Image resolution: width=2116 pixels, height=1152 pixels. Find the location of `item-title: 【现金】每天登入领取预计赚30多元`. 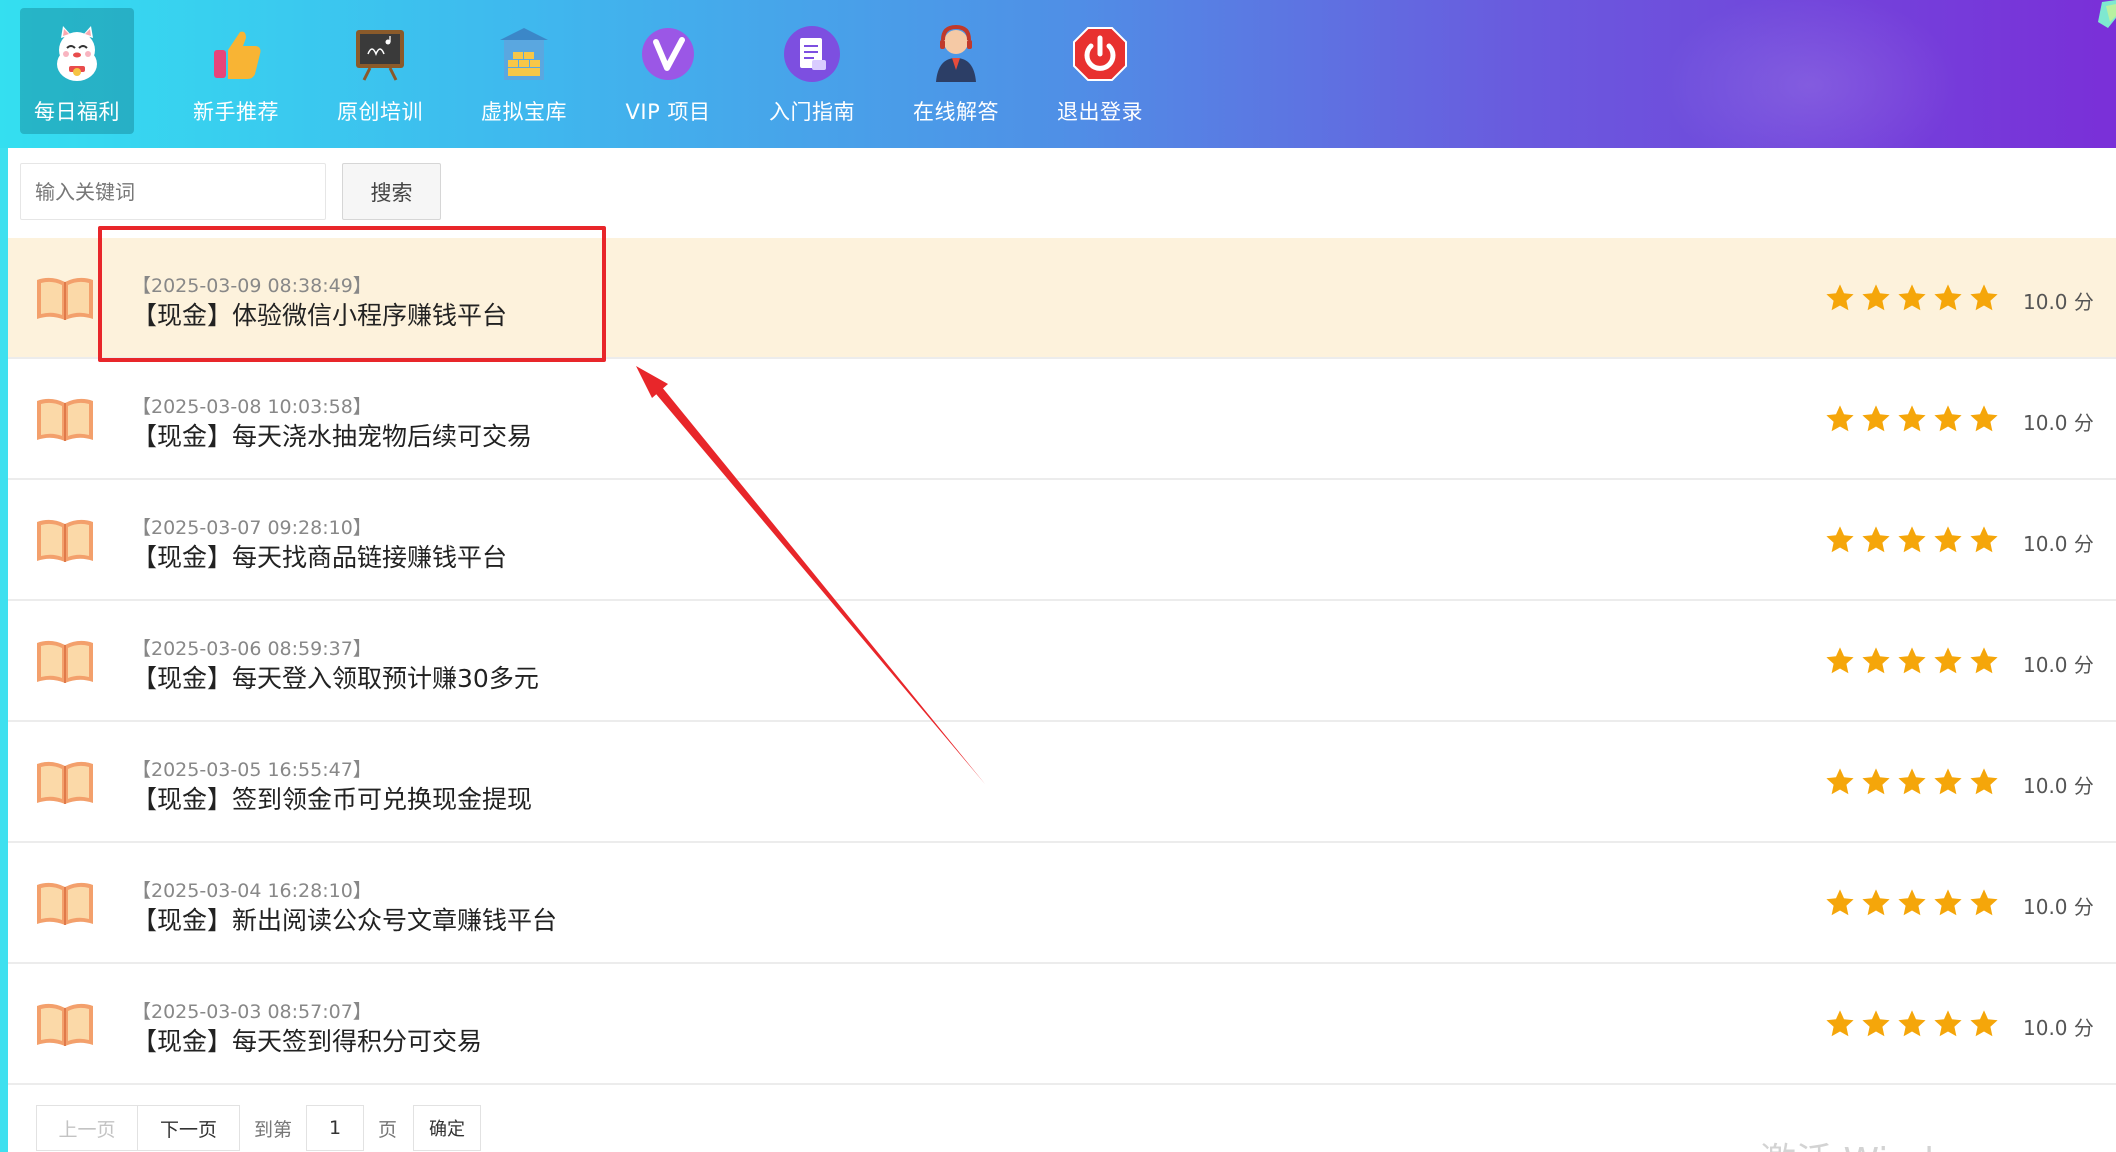

item-title: 【现金】每天登入领取预计赚30多元 is located at coordinates (335, 677).